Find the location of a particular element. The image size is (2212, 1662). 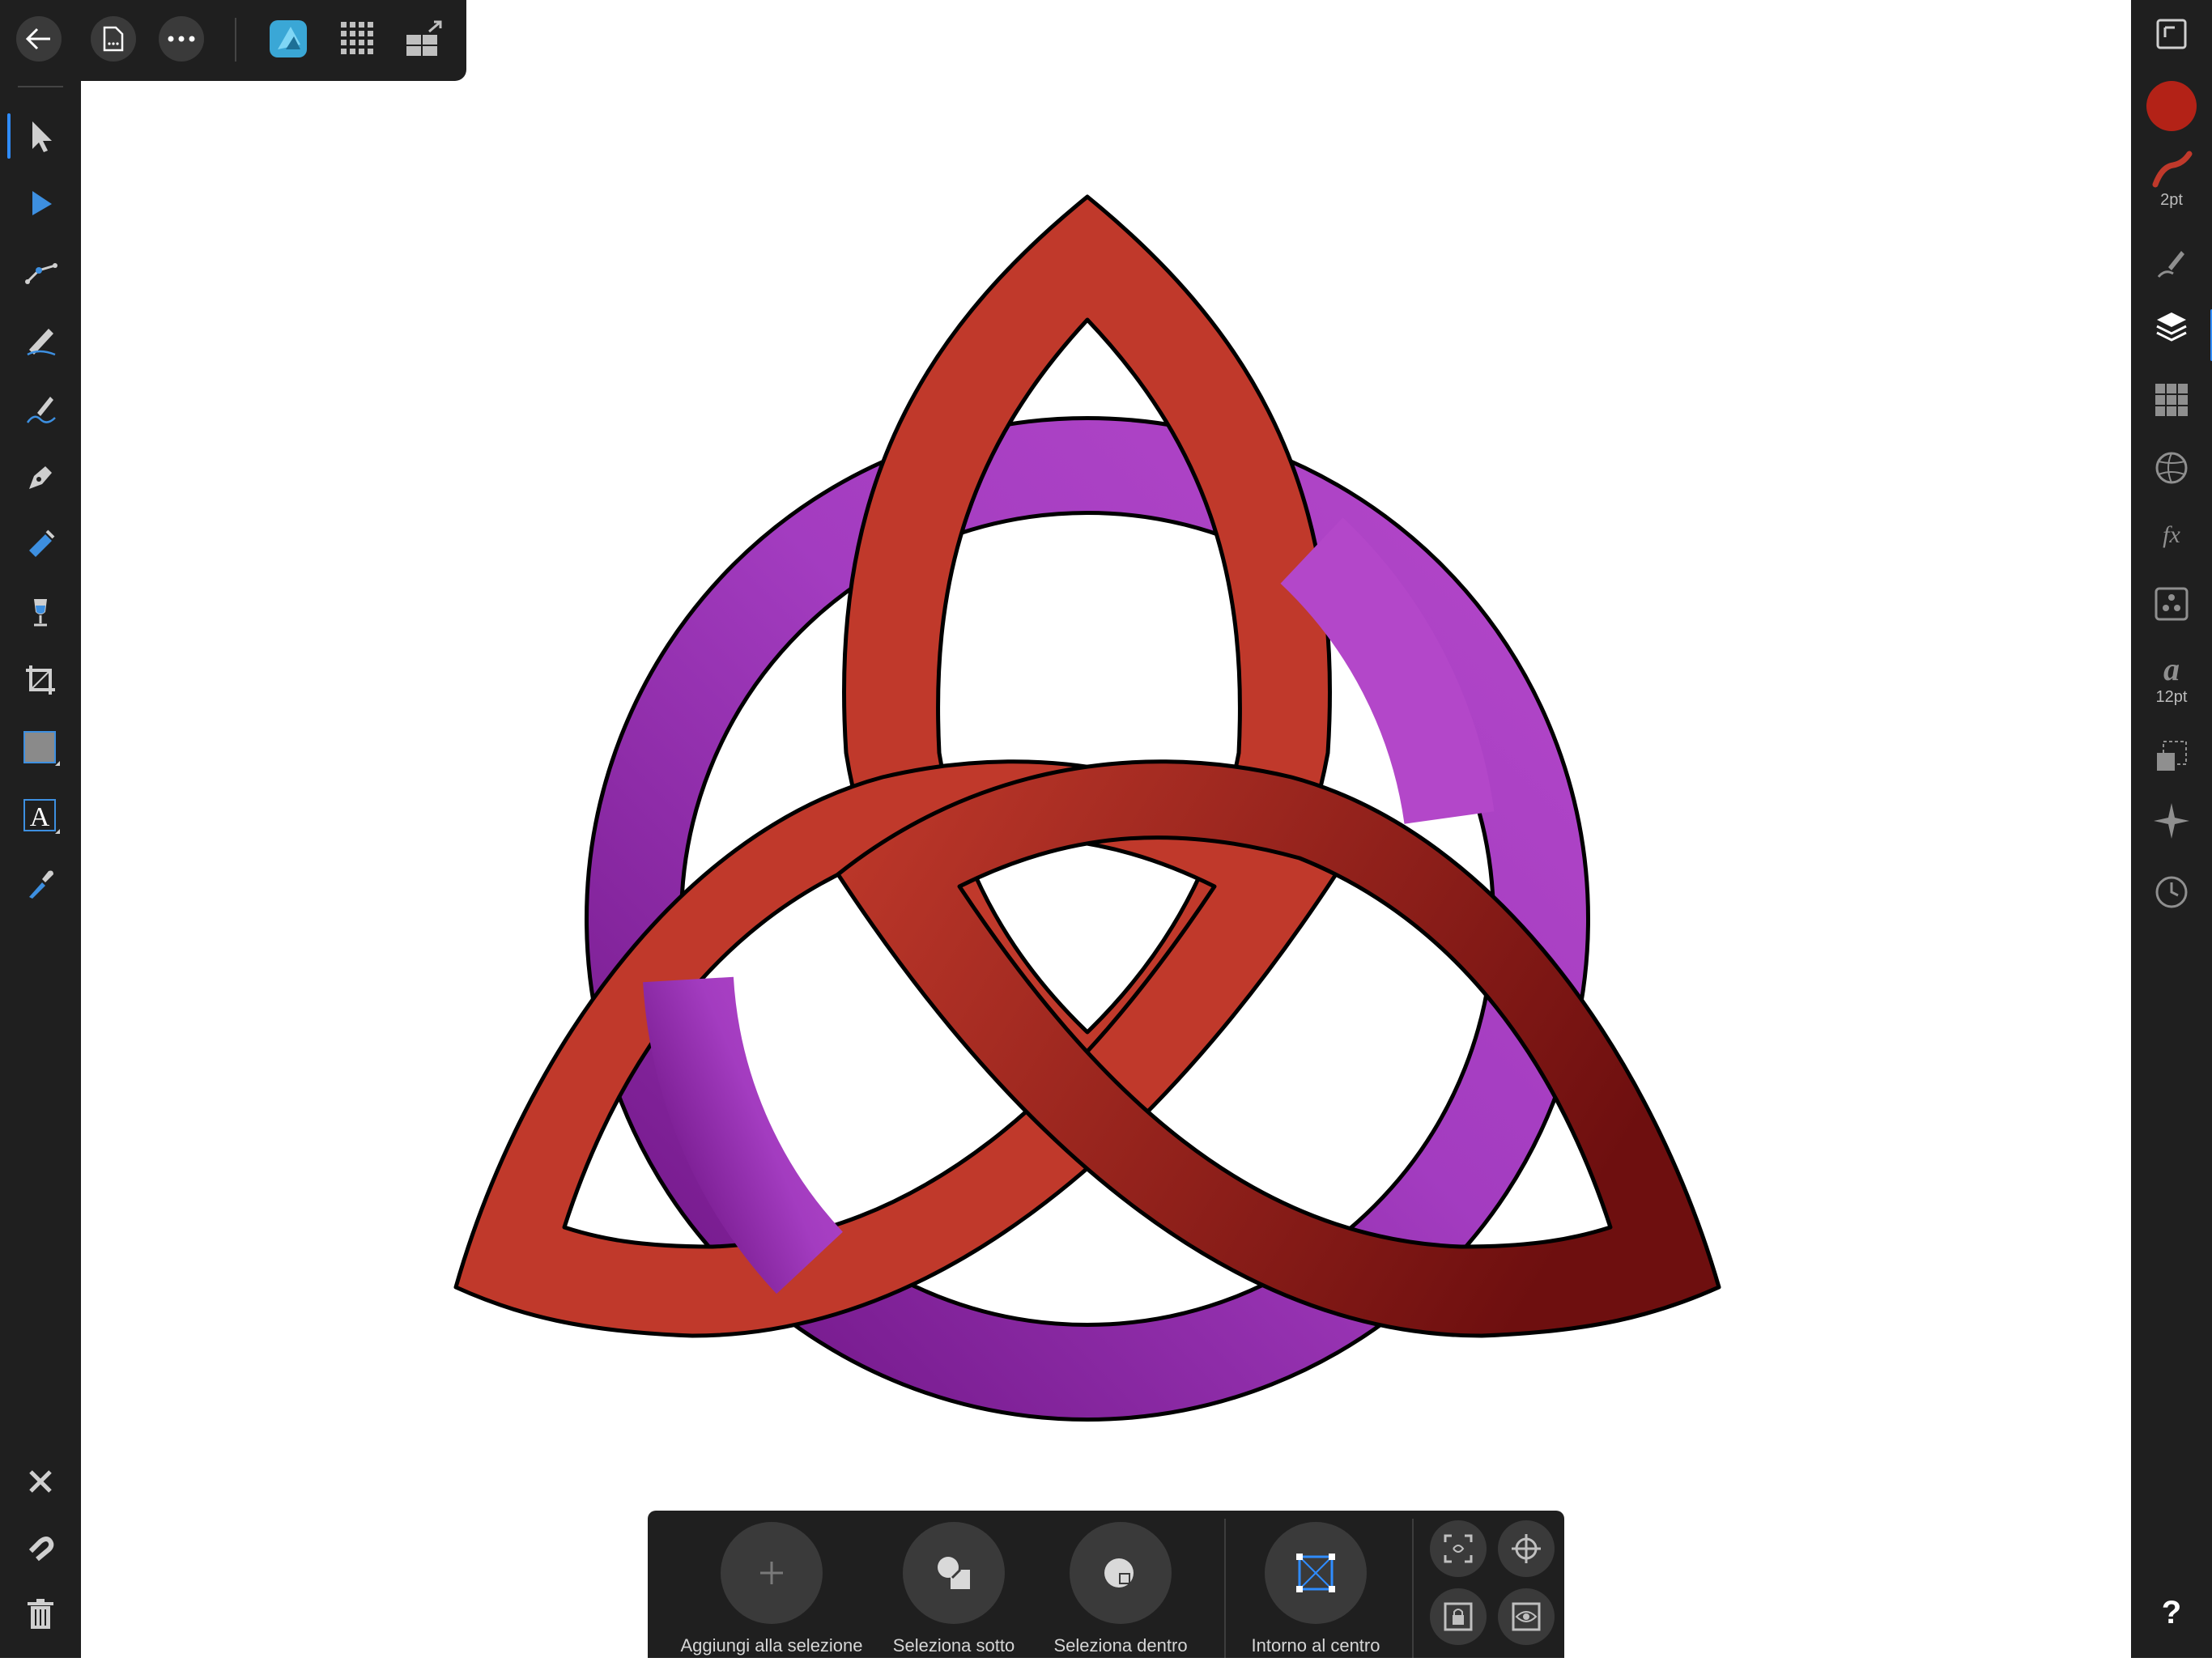

select-inside-circle is located at coordinates (1121, 1573).